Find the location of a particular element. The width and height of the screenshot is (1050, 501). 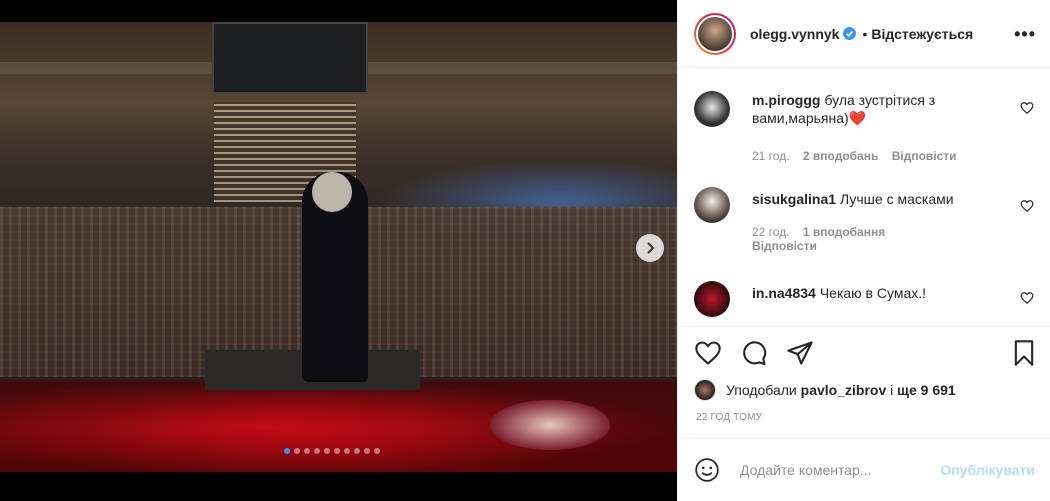

comment-likes: 2 вподобань is located at coordinates (840, 156).